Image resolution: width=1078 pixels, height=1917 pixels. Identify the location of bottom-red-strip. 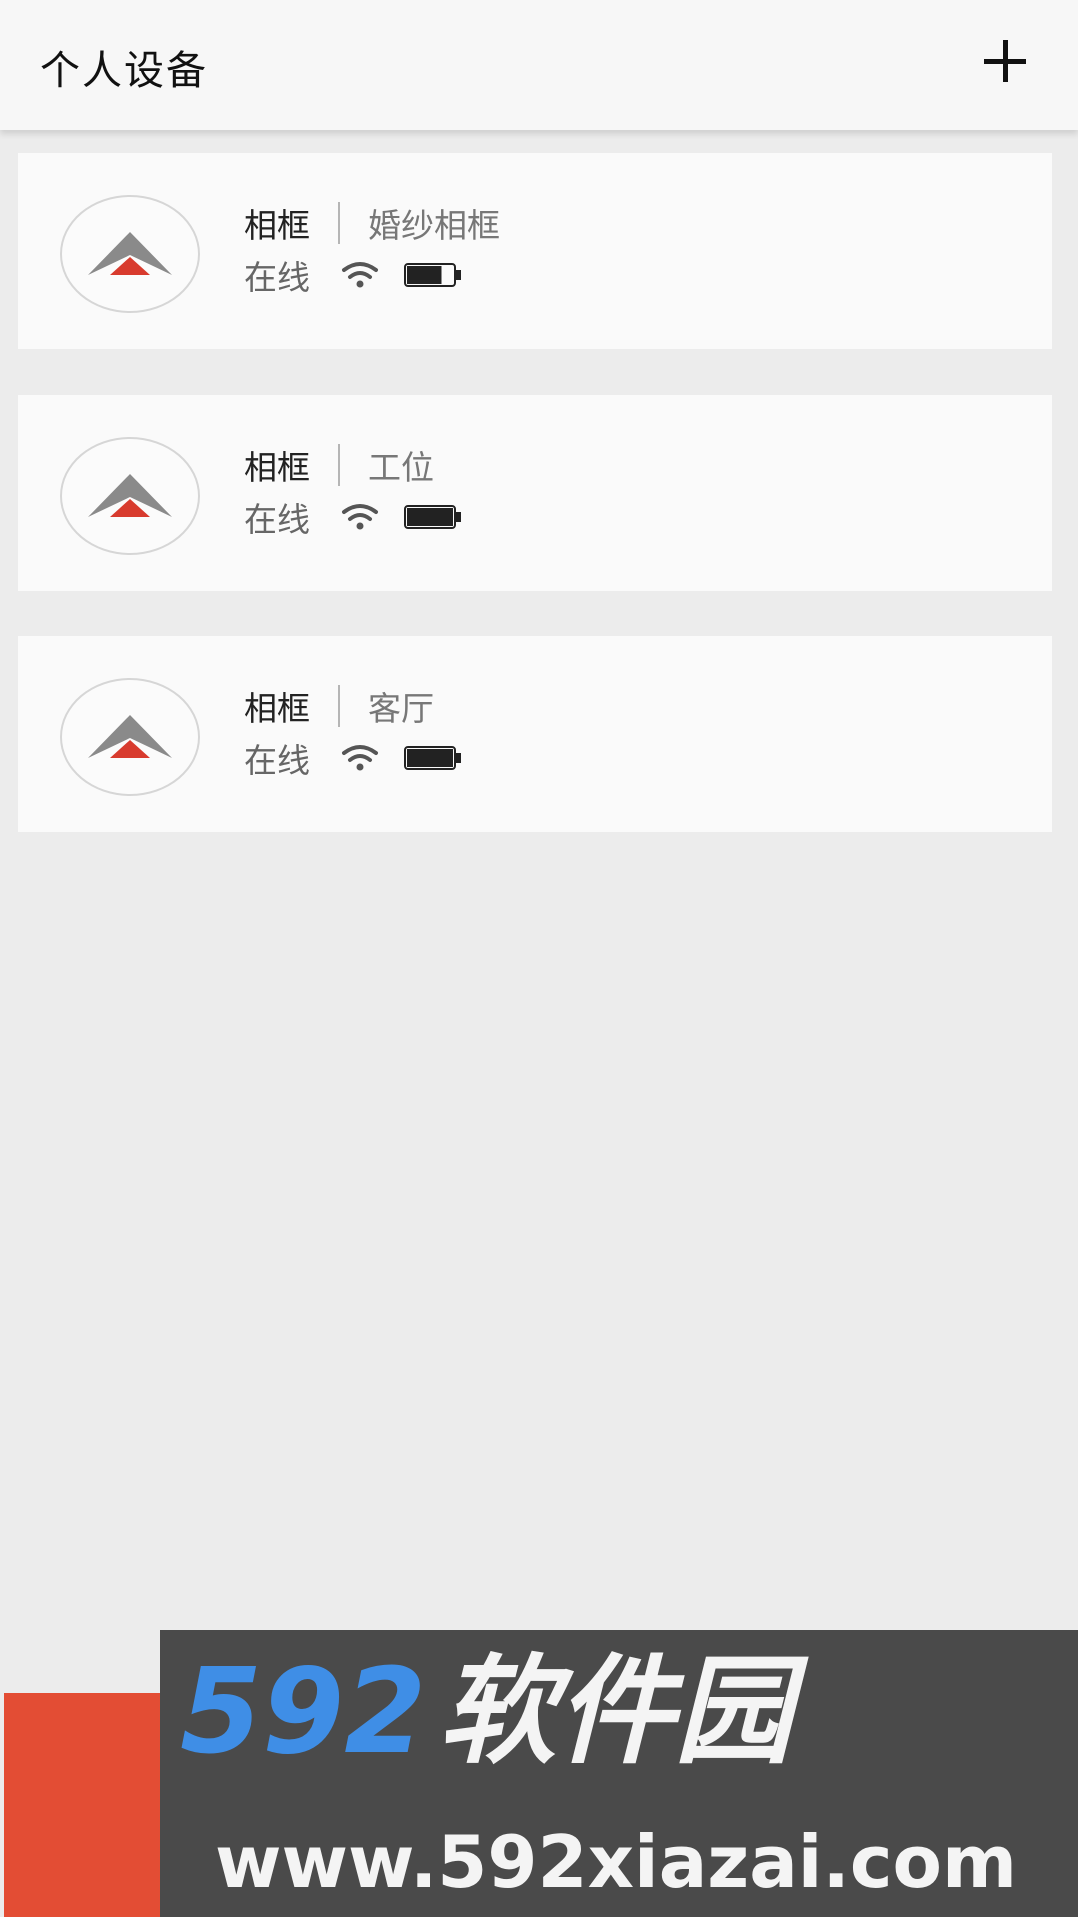
(84, 1805).